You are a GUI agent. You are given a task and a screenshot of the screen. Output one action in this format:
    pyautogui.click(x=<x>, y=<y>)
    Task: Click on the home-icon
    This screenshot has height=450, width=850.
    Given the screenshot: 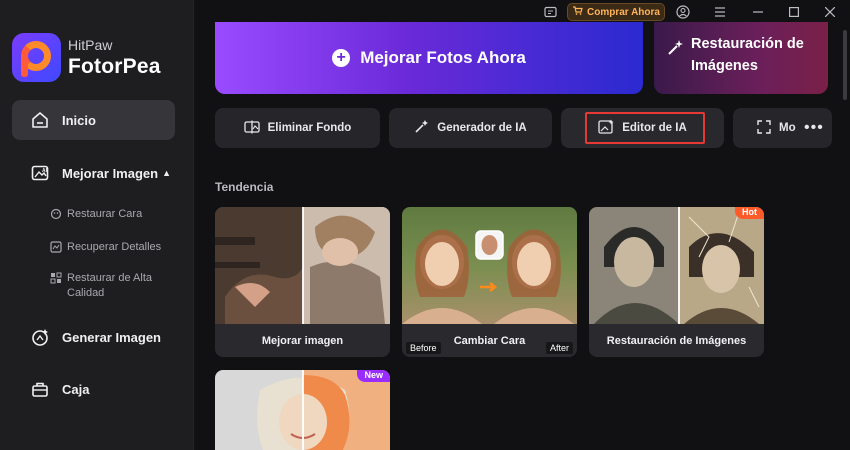 What is the action you would take?
    pyautogui.click(x=40, y=120)
    